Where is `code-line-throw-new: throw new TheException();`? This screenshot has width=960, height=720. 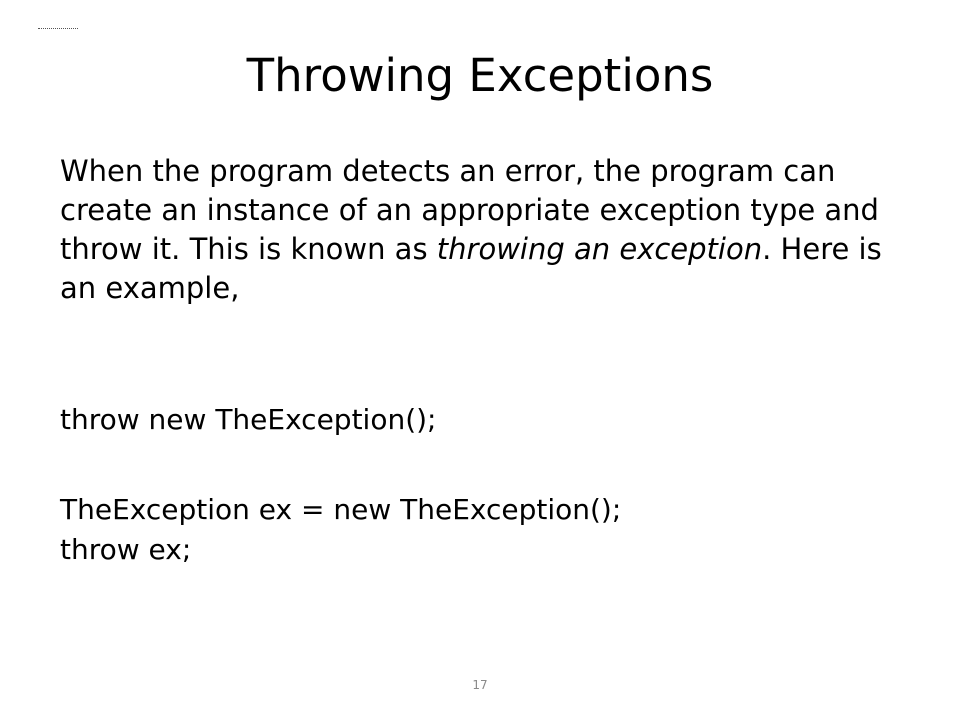 code-line-throw-new: throw new TheException(); is located at coordinates (248, 419).